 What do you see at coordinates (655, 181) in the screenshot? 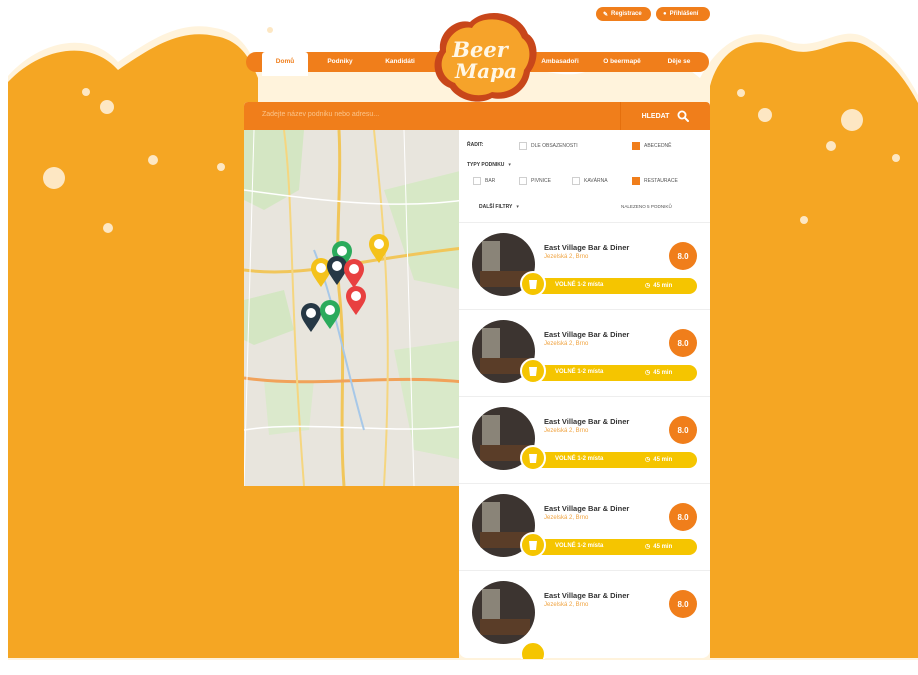
I see `type-restaurant-option: RESTAURACE` at bounding box center [655, 181].